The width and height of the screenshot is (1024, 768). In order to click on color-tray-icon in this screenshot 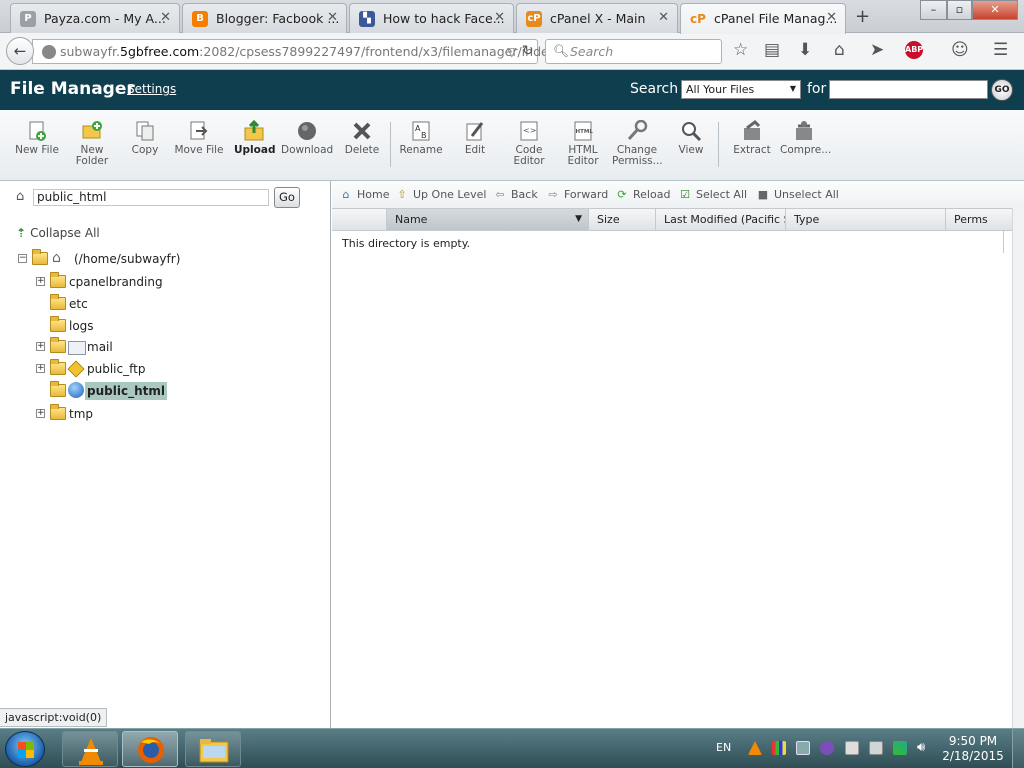, I will do `click(779, 748)`.